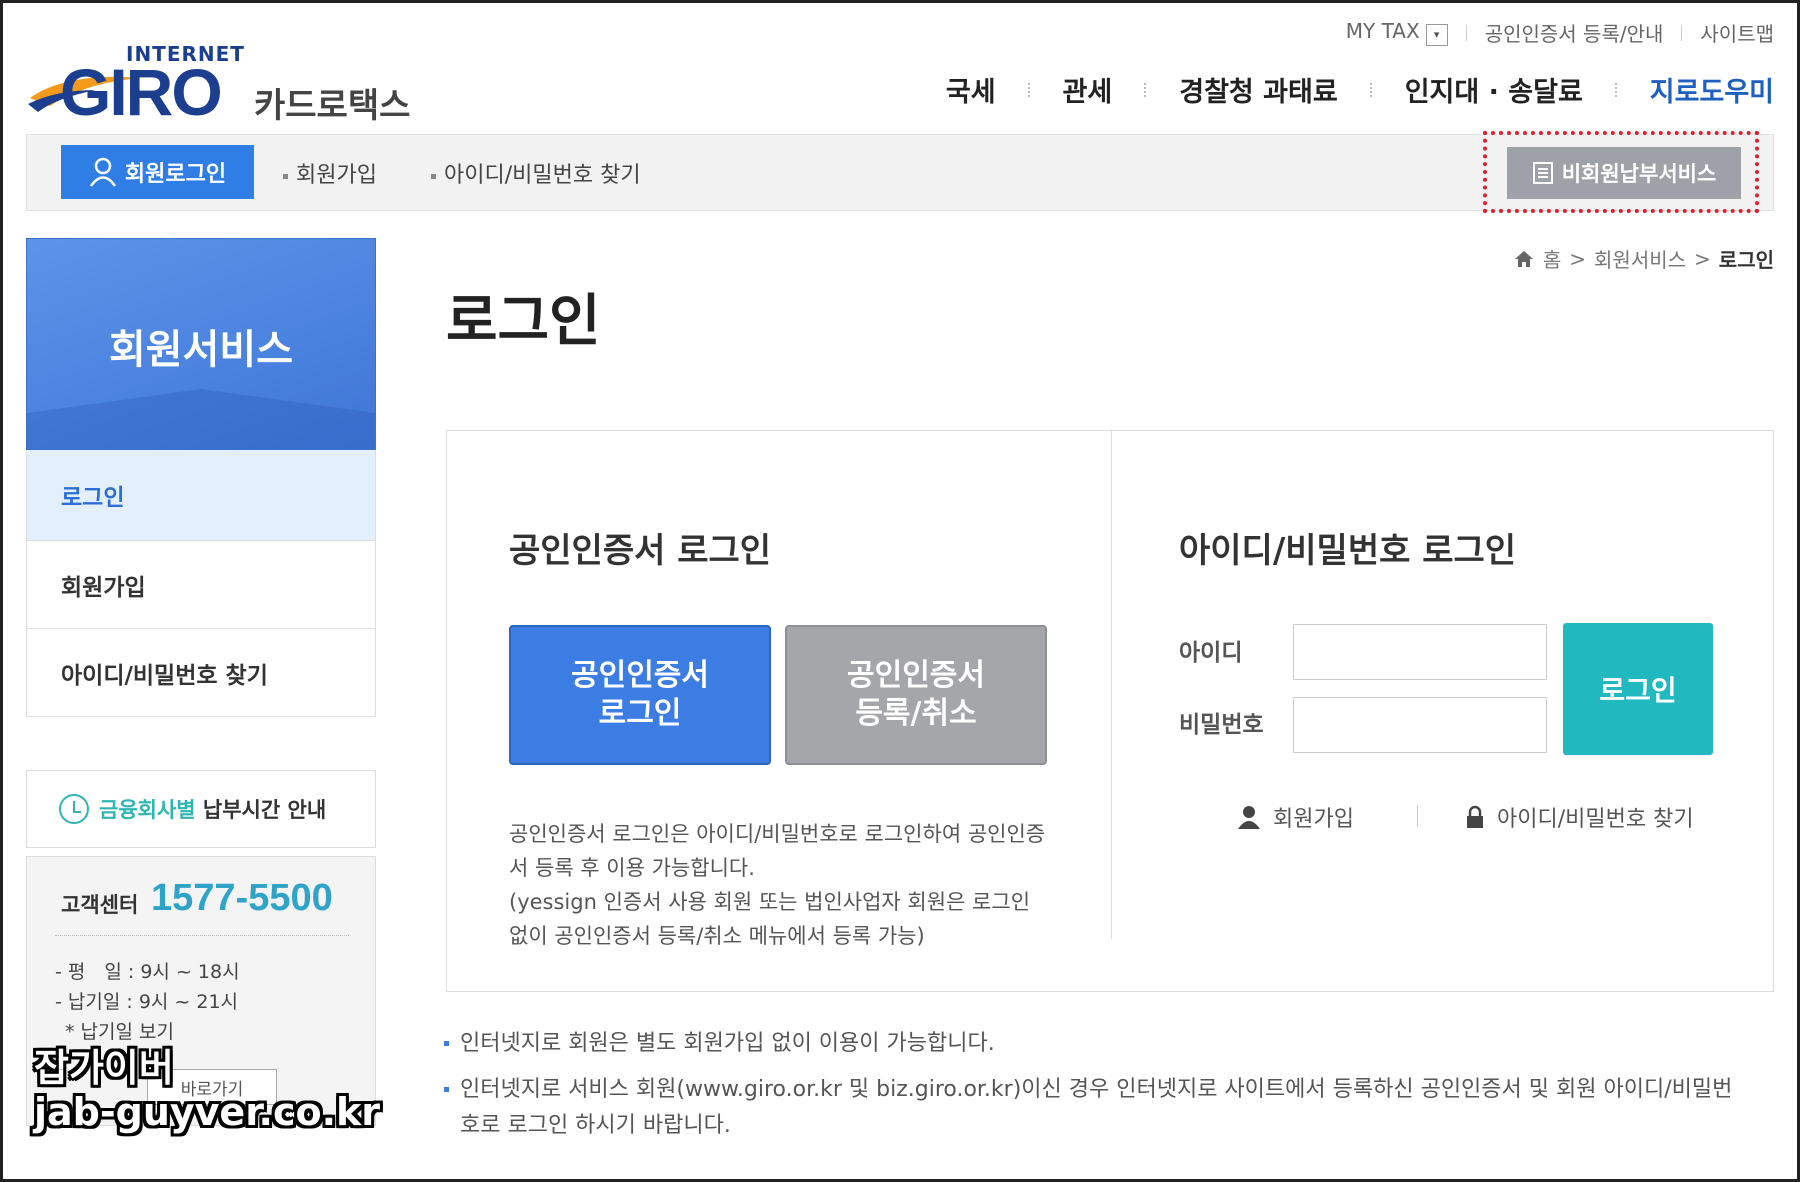 This screenshot has height=1182, width=1800. I want to click on site-logo: INTERNET GIRO 카드로택스, so click(226, 85).